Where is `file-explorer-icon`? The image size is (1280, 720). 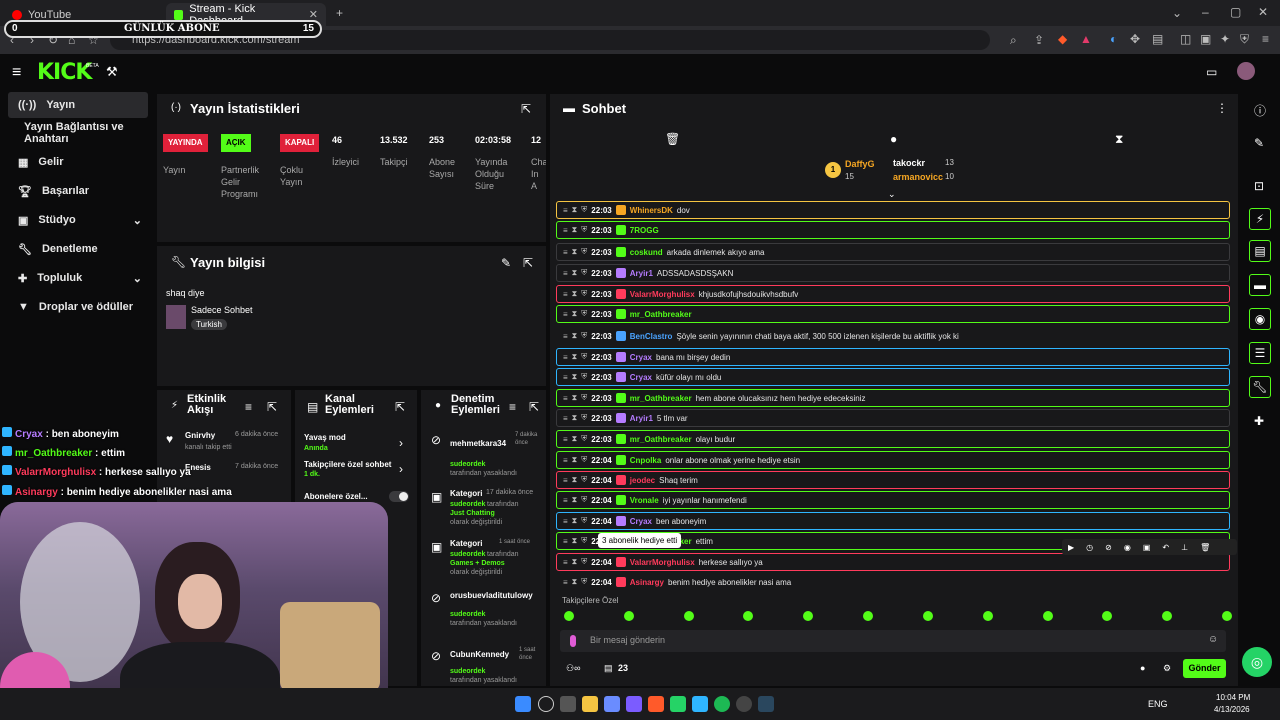 file-explorer-icon is located at coordinates (590, 704).